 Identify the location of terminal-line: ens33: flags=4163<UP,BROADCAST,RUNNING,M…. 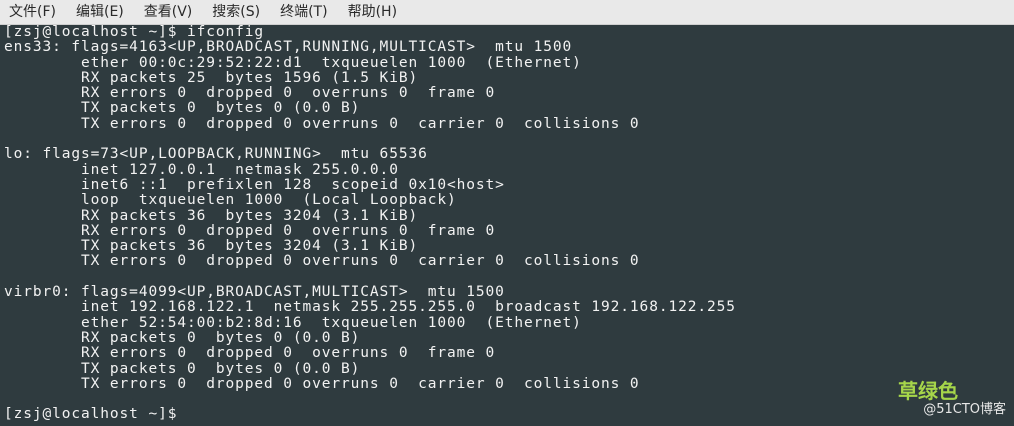
(288, 47).